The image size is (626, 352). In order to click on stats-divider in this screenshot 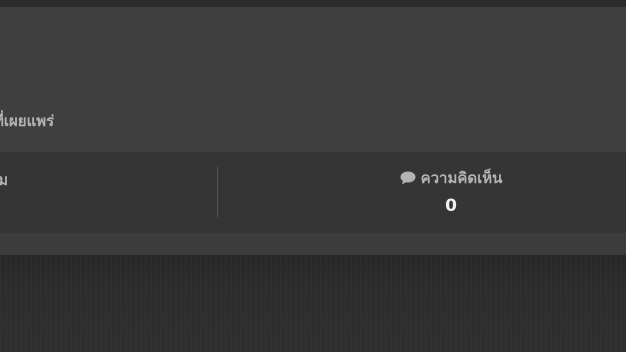, I will do `click(217, 192)`.